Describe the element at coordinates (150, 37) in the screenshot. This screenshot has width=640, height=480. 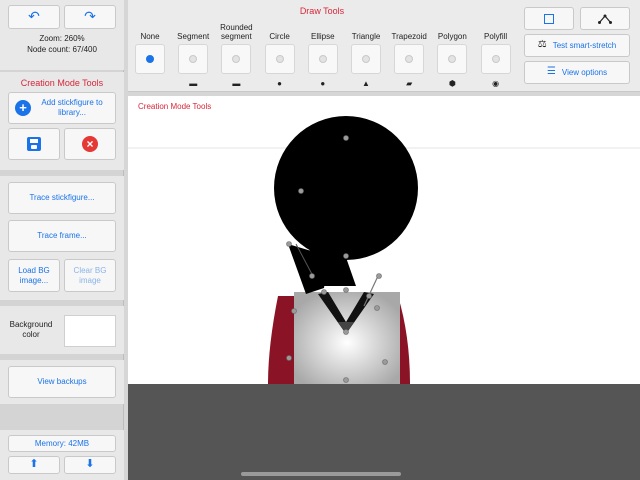
I see `draw-tool-label: None` at that location.